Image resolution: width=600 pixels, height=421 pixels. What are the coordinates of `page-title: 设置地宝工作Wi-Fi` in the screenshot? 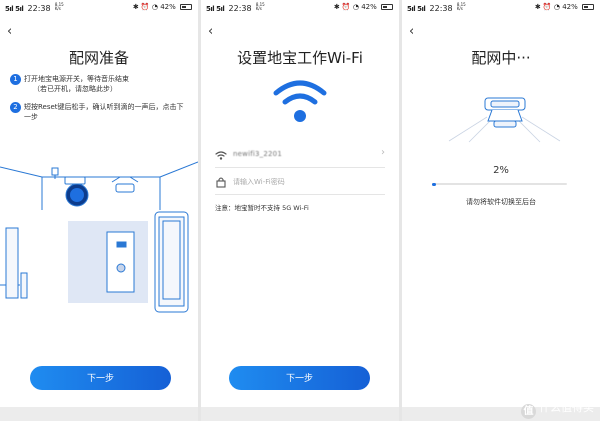 It's located at (300, 58).